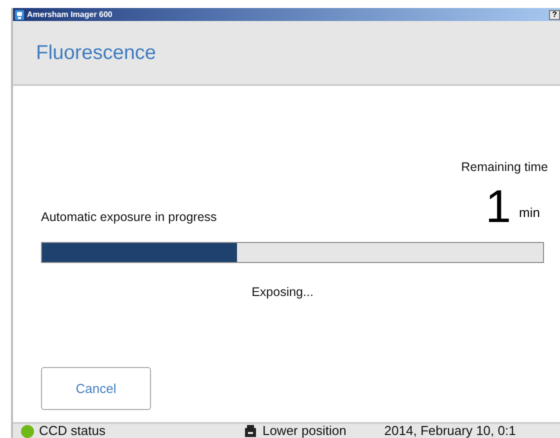 This screenshot has height=438, width=560. I want to click on window-title: Amersham Imager 600, so click(69, 14).